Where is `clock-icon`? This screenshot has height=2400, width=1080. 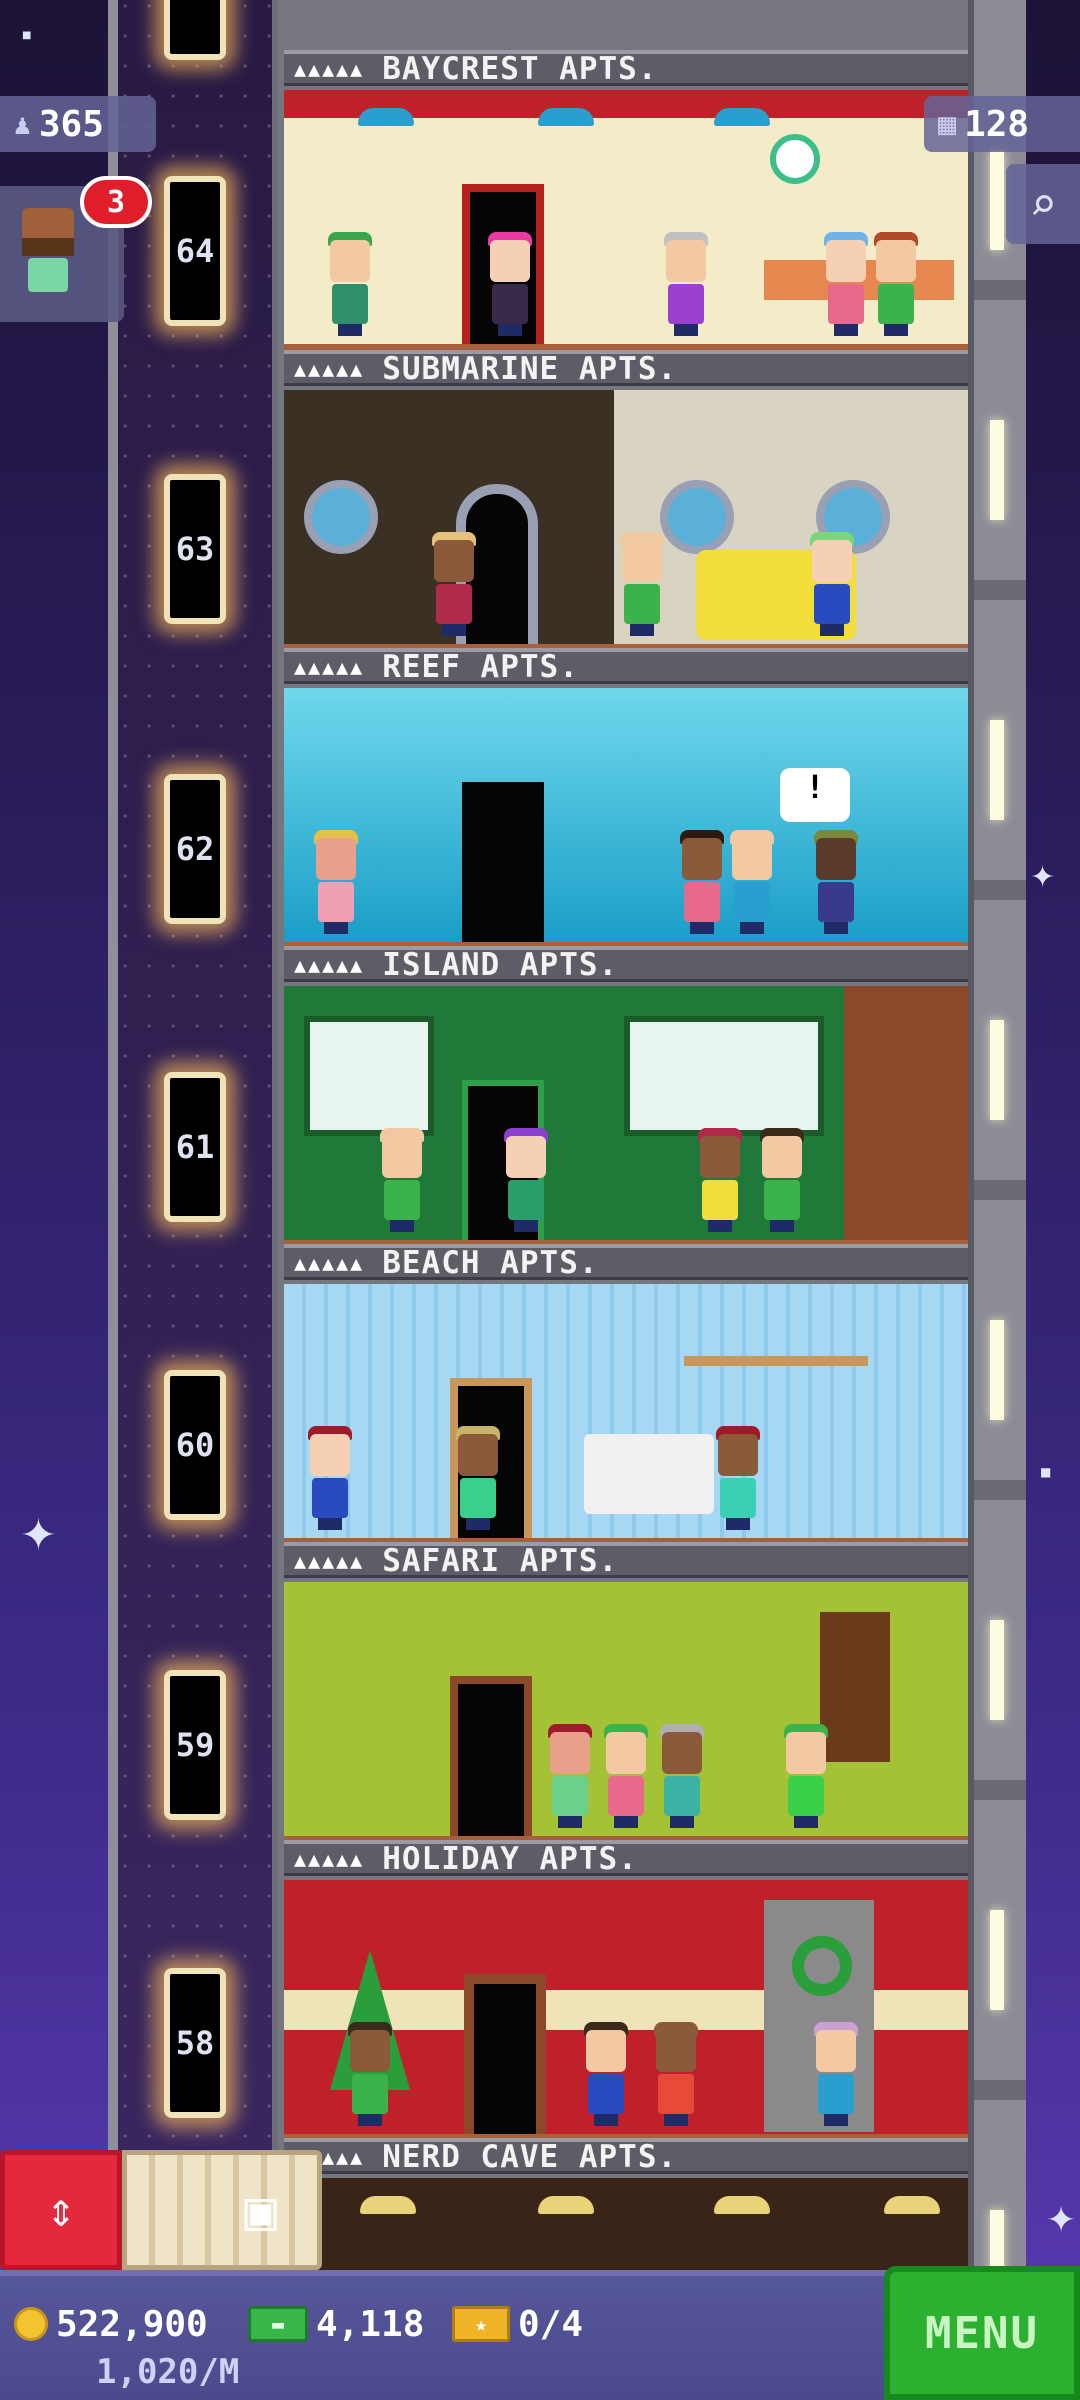
clock-icon is located at coordinates (795, 159).